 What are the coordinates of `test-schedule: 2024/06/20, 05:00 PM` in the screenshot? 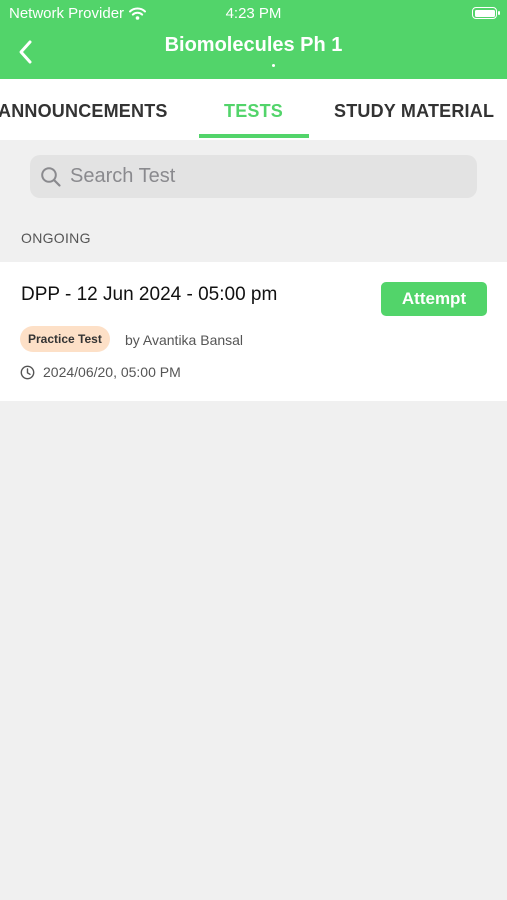 It's located at (100, 372).